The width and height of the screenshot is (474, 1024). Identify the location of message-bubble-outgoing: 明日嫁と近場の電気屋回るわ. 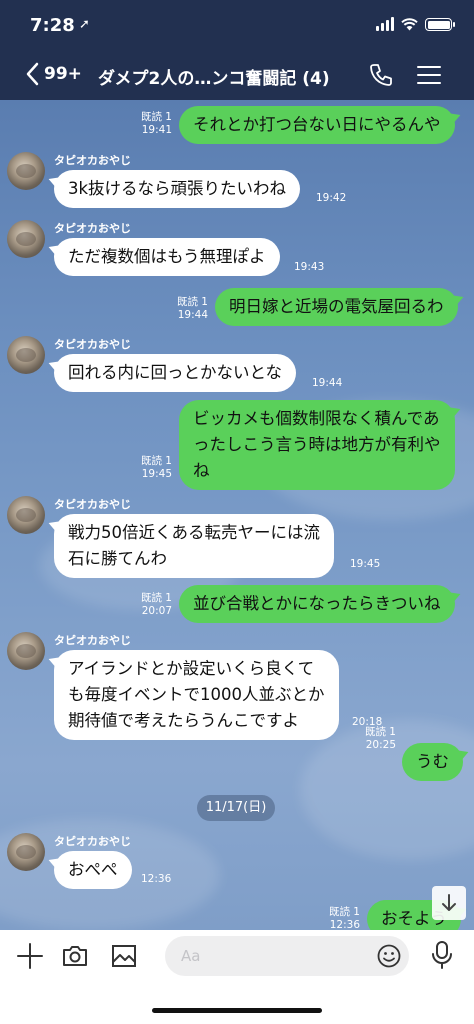
(336, 307).